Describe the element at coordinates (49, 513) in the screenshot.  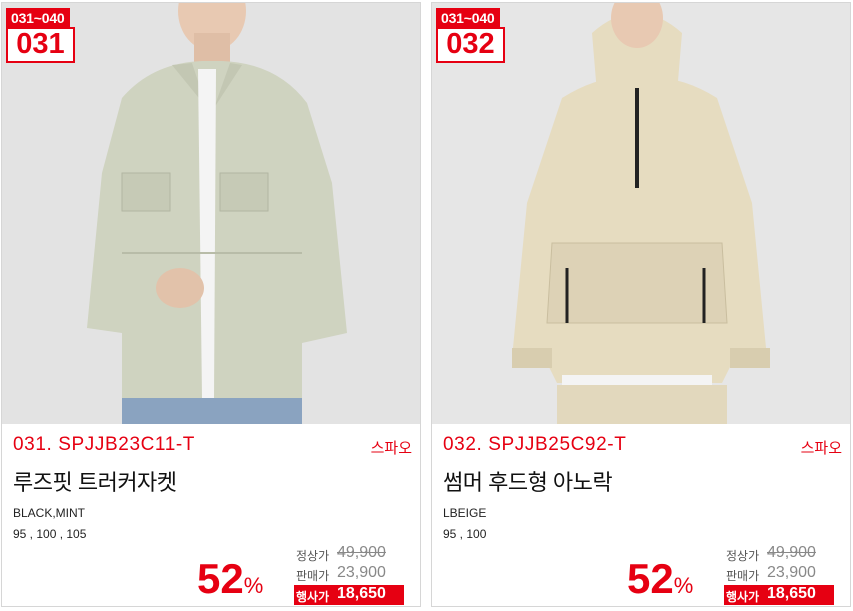
I see `color-options: BLACK,MINT` at that location.